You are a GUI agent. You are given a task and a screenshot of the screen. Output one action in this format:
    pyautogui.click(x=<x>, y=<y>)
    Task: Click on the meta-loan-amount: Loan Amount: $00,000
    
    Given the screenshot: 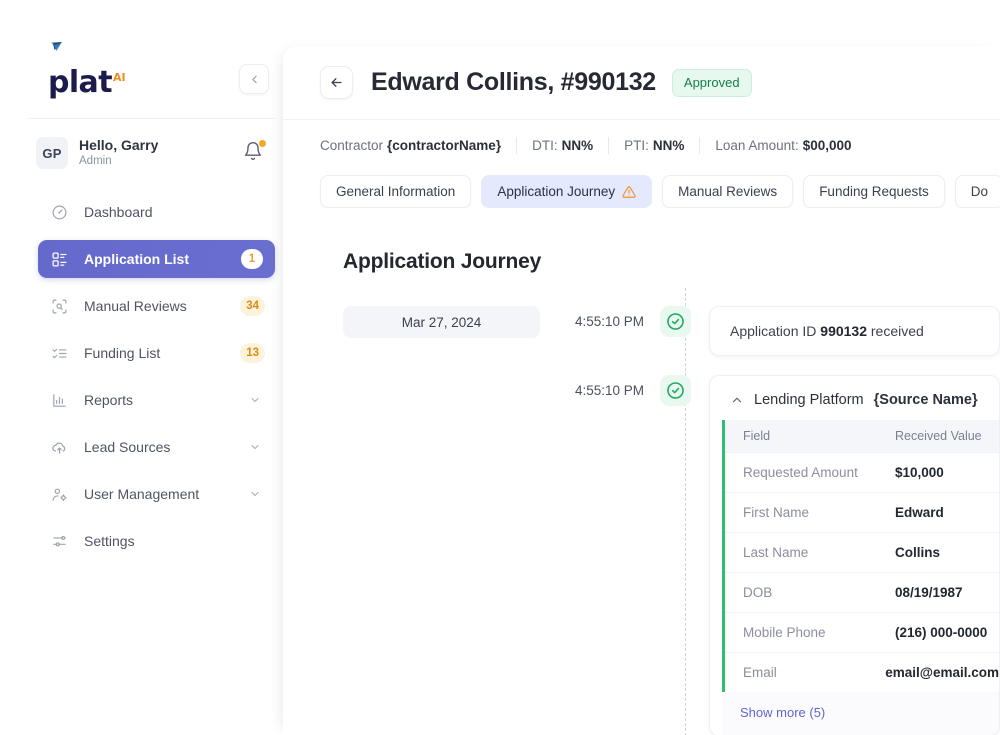 What is the action you would take?
    pyautogui.click(x=783, y=145)
    